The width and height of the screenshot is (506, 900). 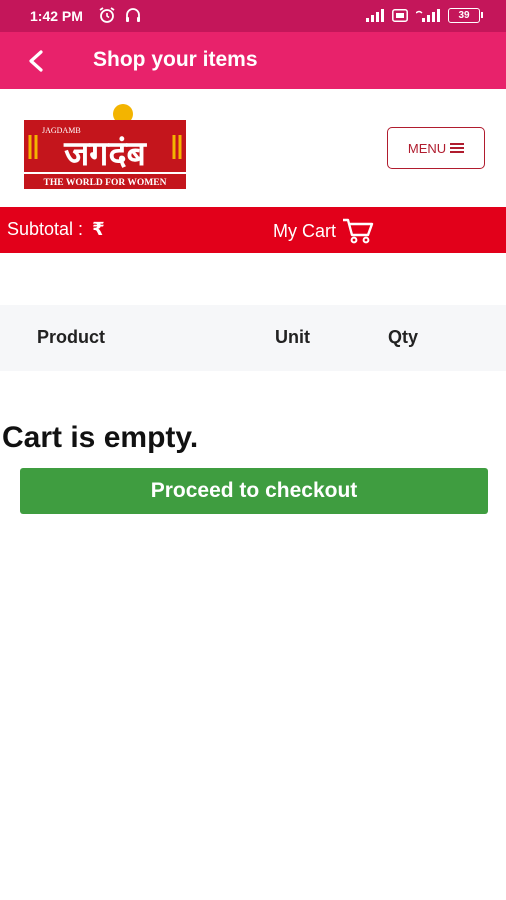 I want to click on logo-devanagari: जगदंब, so click(x=105, y=154).